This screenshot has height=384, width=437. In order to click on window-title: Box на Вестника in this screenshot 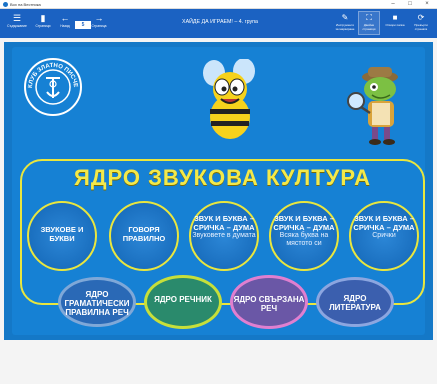, I will do `click(25, 4)`.